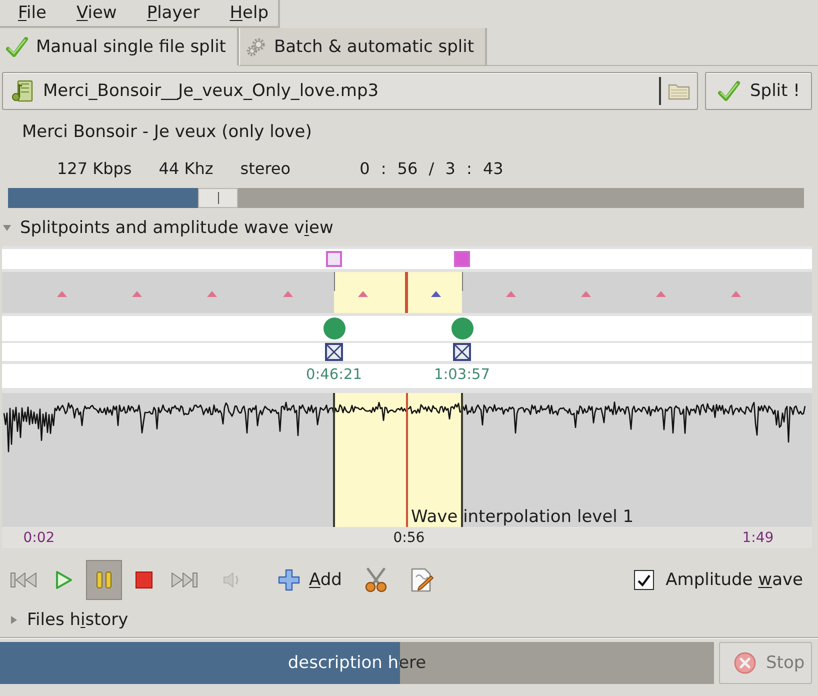 Image resolution: width=818 pixels, height=696 pixels. Describe the element at coordinates (265, 168) in the screenshot. I see `channel-mode: stereo` at that location.